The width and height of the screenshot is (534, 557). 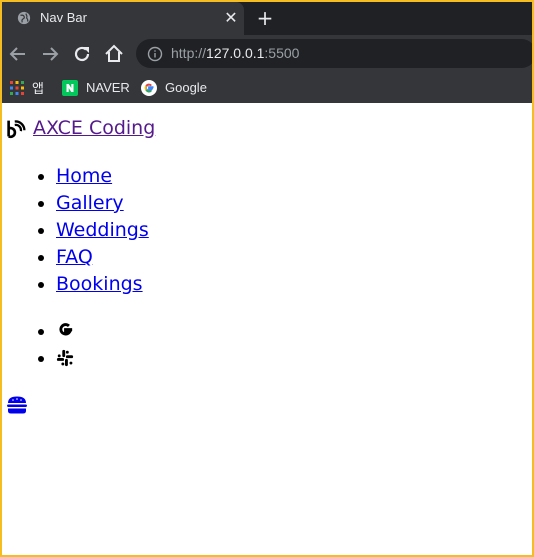 I want to click on hamburger-icon, so click(x=17, y=405).